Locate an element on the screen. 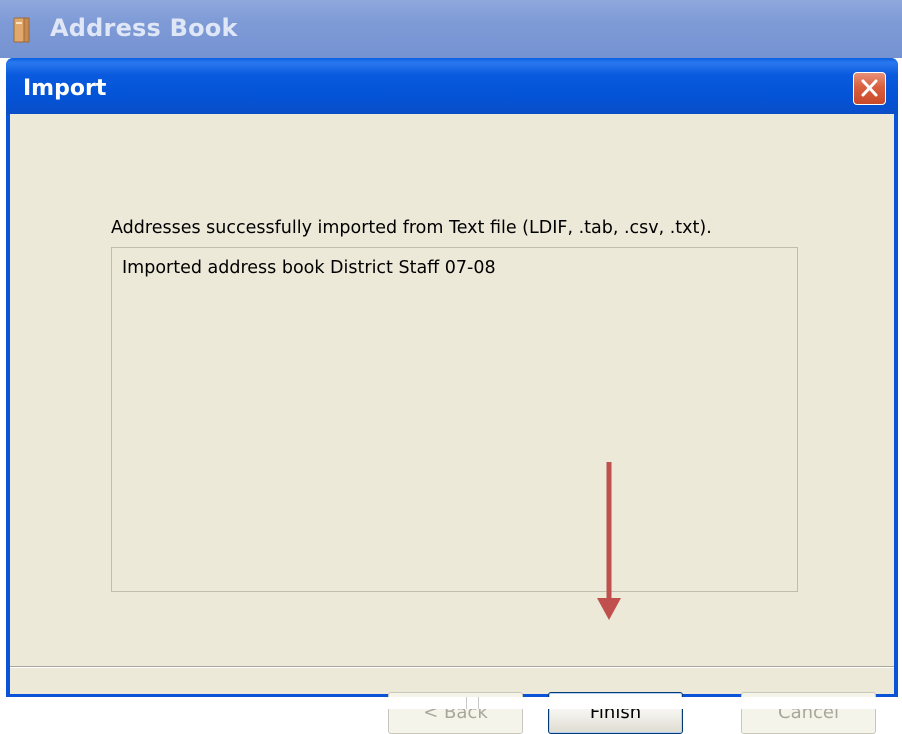  background-window-title: Address Book is located at coordinates (144, 28).